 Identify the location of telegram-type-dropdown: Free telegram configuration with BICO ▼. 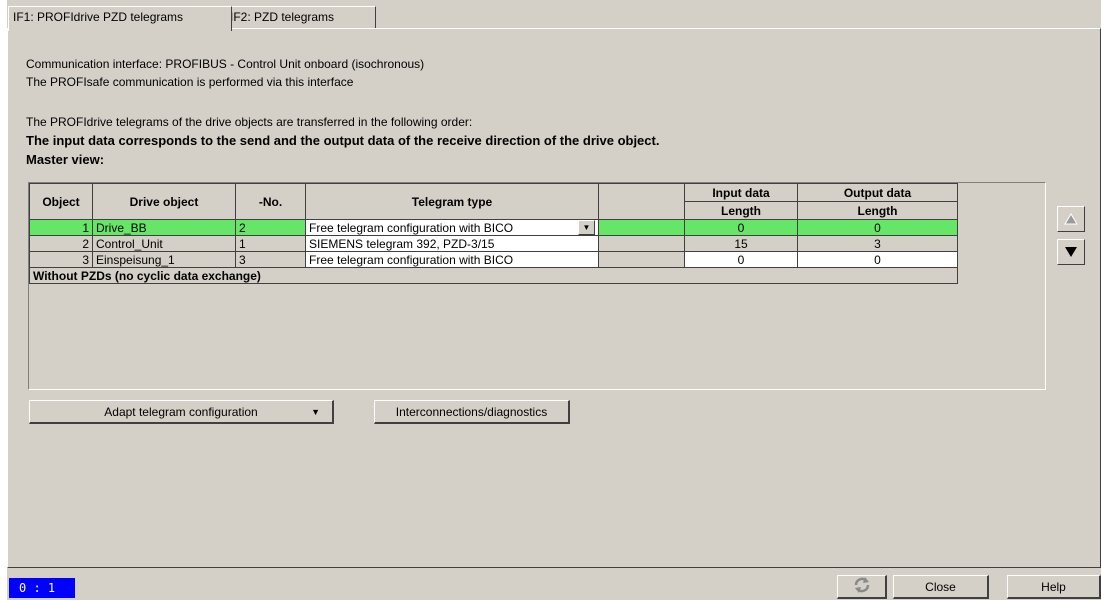
(452, 227).